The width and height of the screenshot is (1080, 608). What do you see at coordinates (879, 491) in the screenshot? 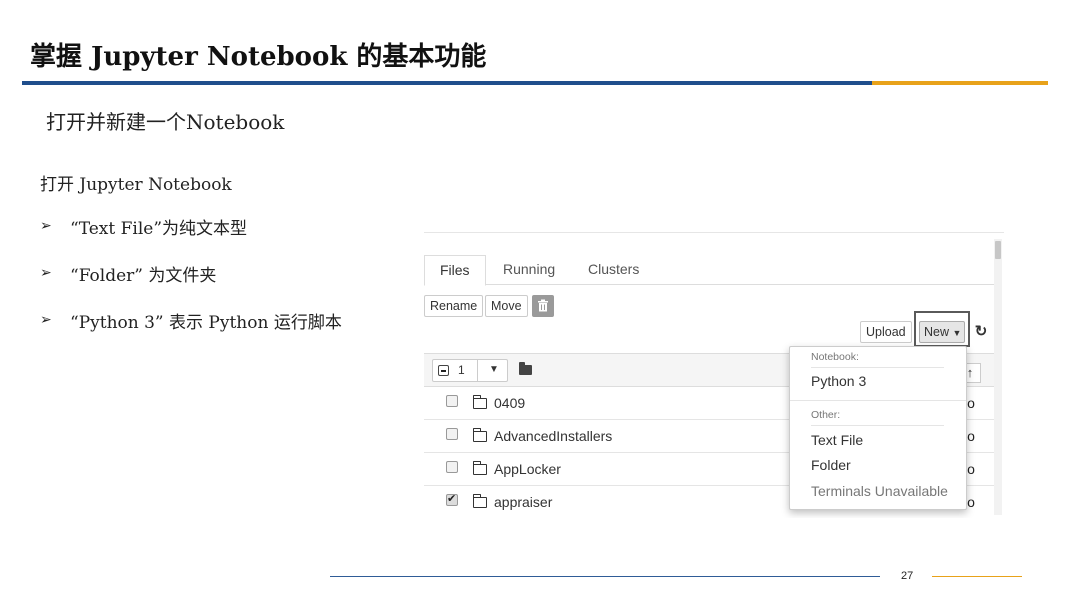
I see `menu-item-terminals-unavailable: Terminals Unavailable` at bounding box center [879, 491].